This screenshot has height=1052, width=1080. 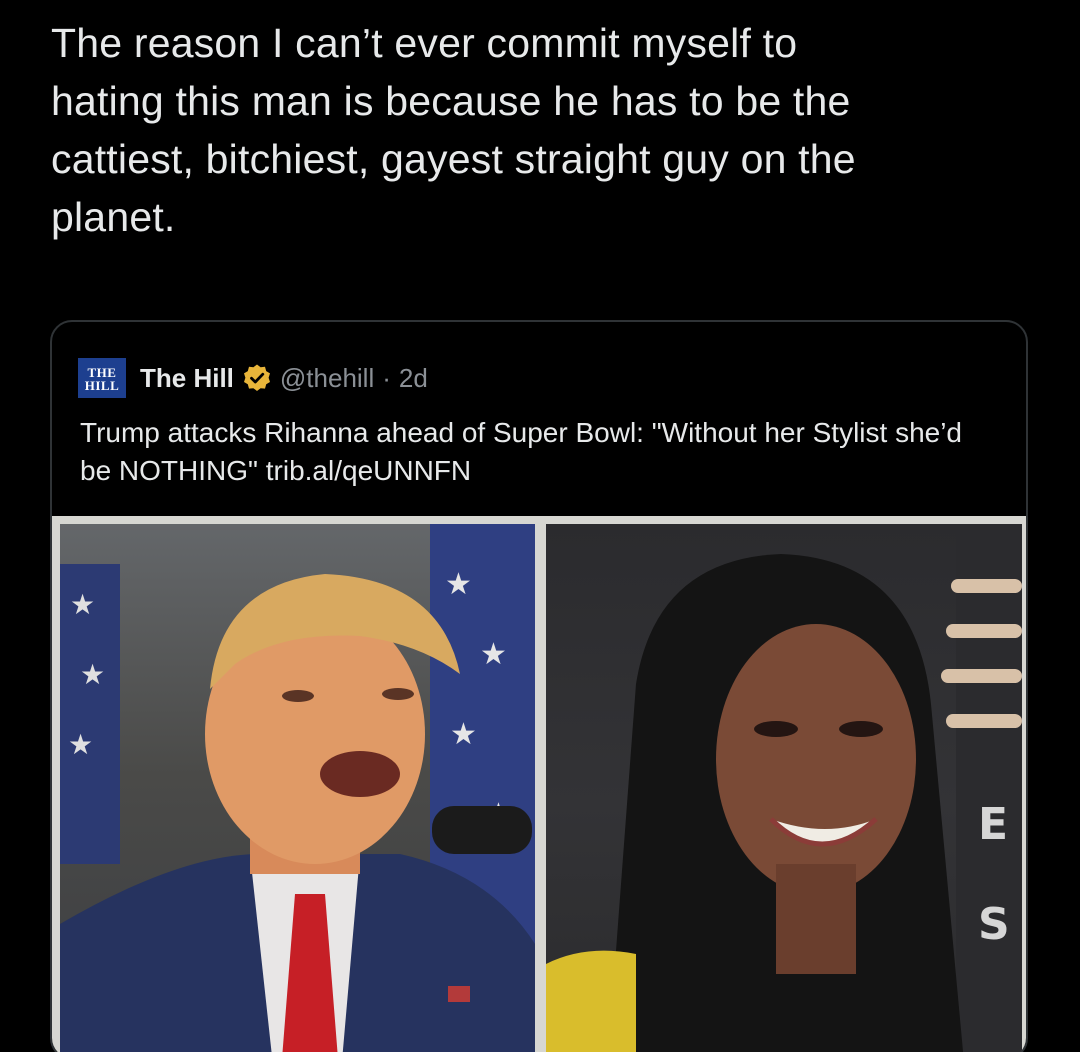 What do you see at coordinates (102, 385) in the screenshot?
I see `logo-text-bottom: HILL` at bounding box center [102, 385].